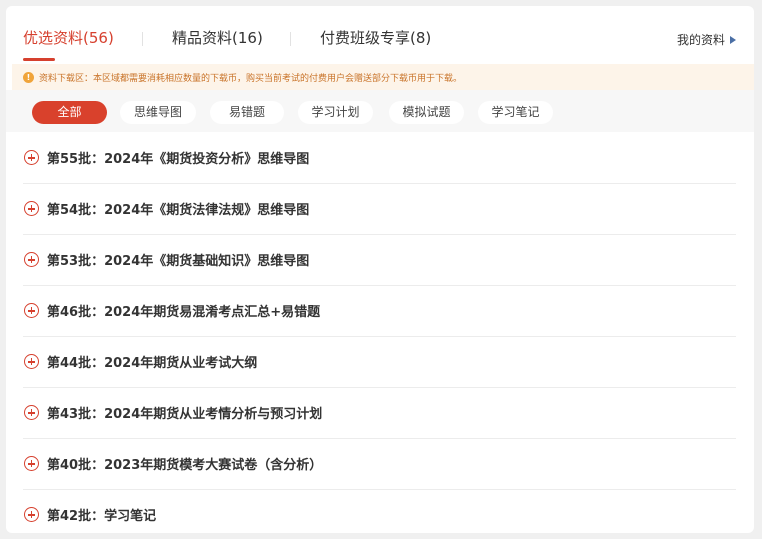 This screenshot has width=762, height=539. I want to click on list-item-title: 第46批：2024年期货易混淆考点汇总+易错题, so click(184, 312).